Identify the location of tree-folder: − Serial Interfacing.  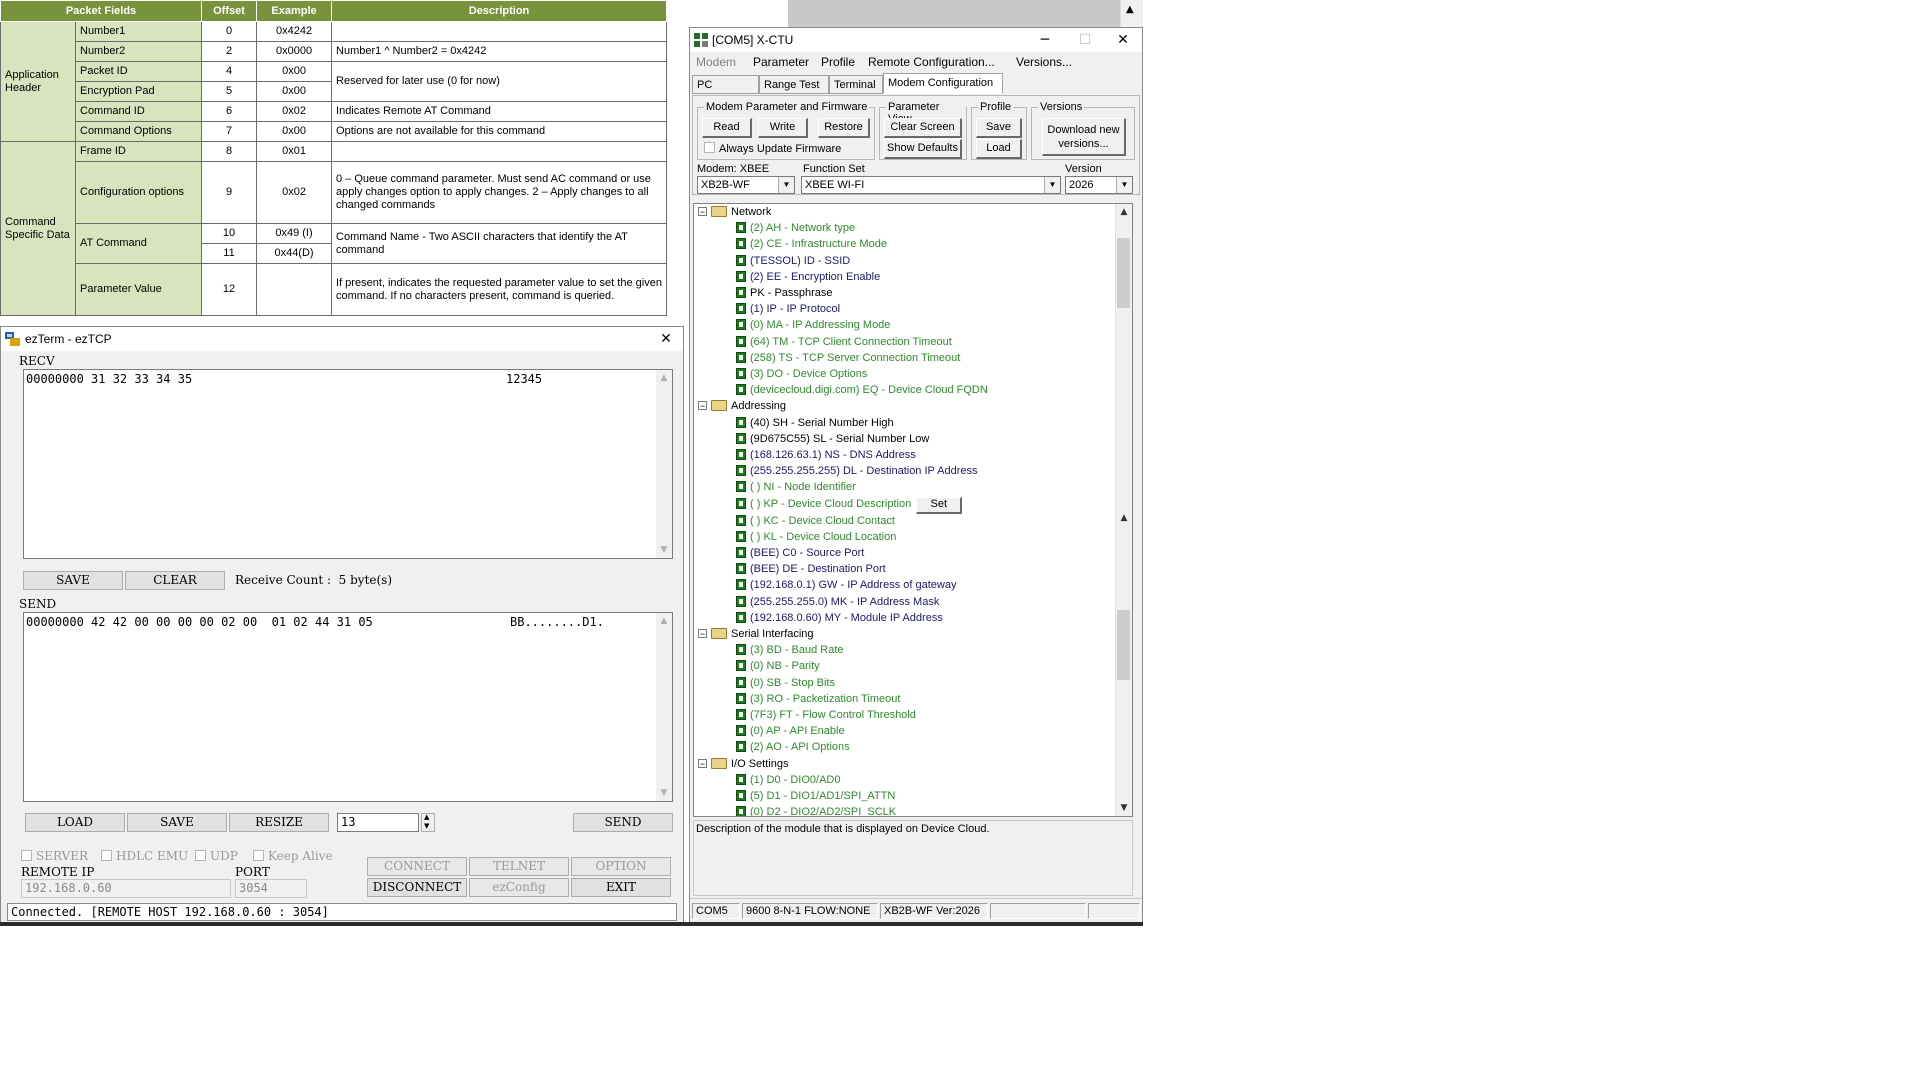
(756, 634).